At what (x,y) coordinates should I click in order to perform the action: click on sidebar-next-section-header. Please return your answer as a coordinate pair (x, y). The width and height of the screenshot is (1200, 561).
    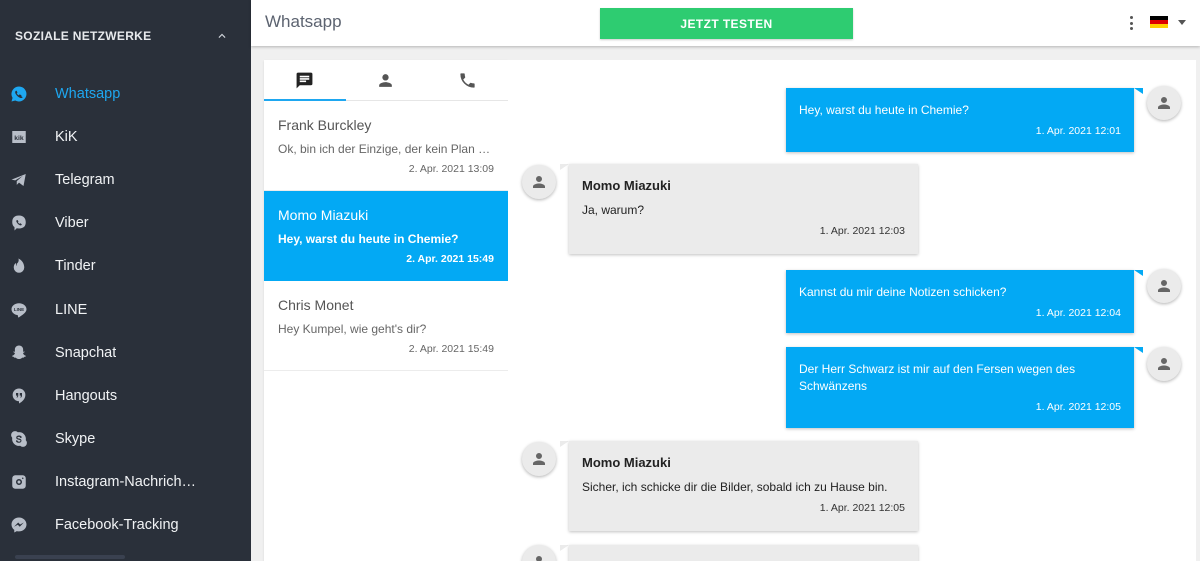
    Looking at the image, I should click on (70, 557).